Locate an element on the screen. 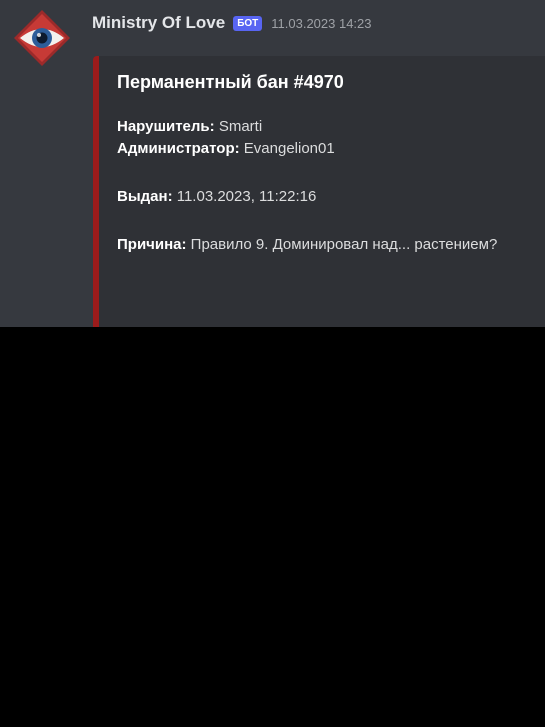  message-timestamp: 11.03.2023 14:23 is located at coordinates (321, 23).